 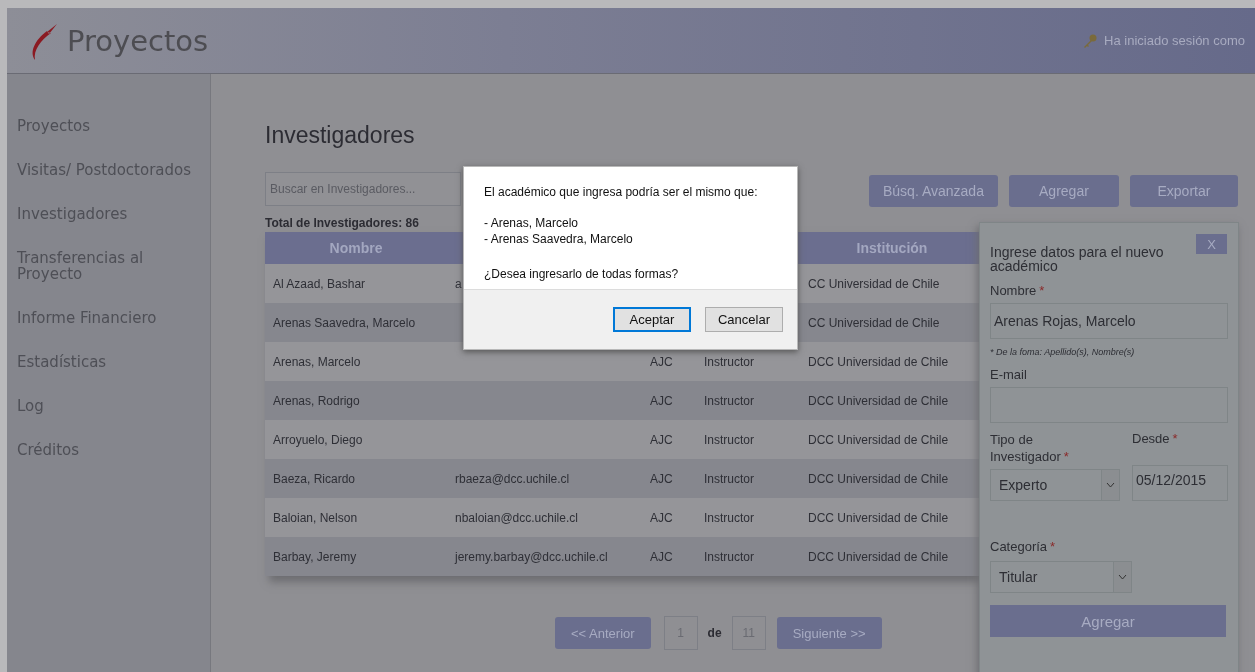 What do you see at coordinates (1008, 374) in the screenshot?
I see `field-label: E-mail` at bounding box center [1008, 374].